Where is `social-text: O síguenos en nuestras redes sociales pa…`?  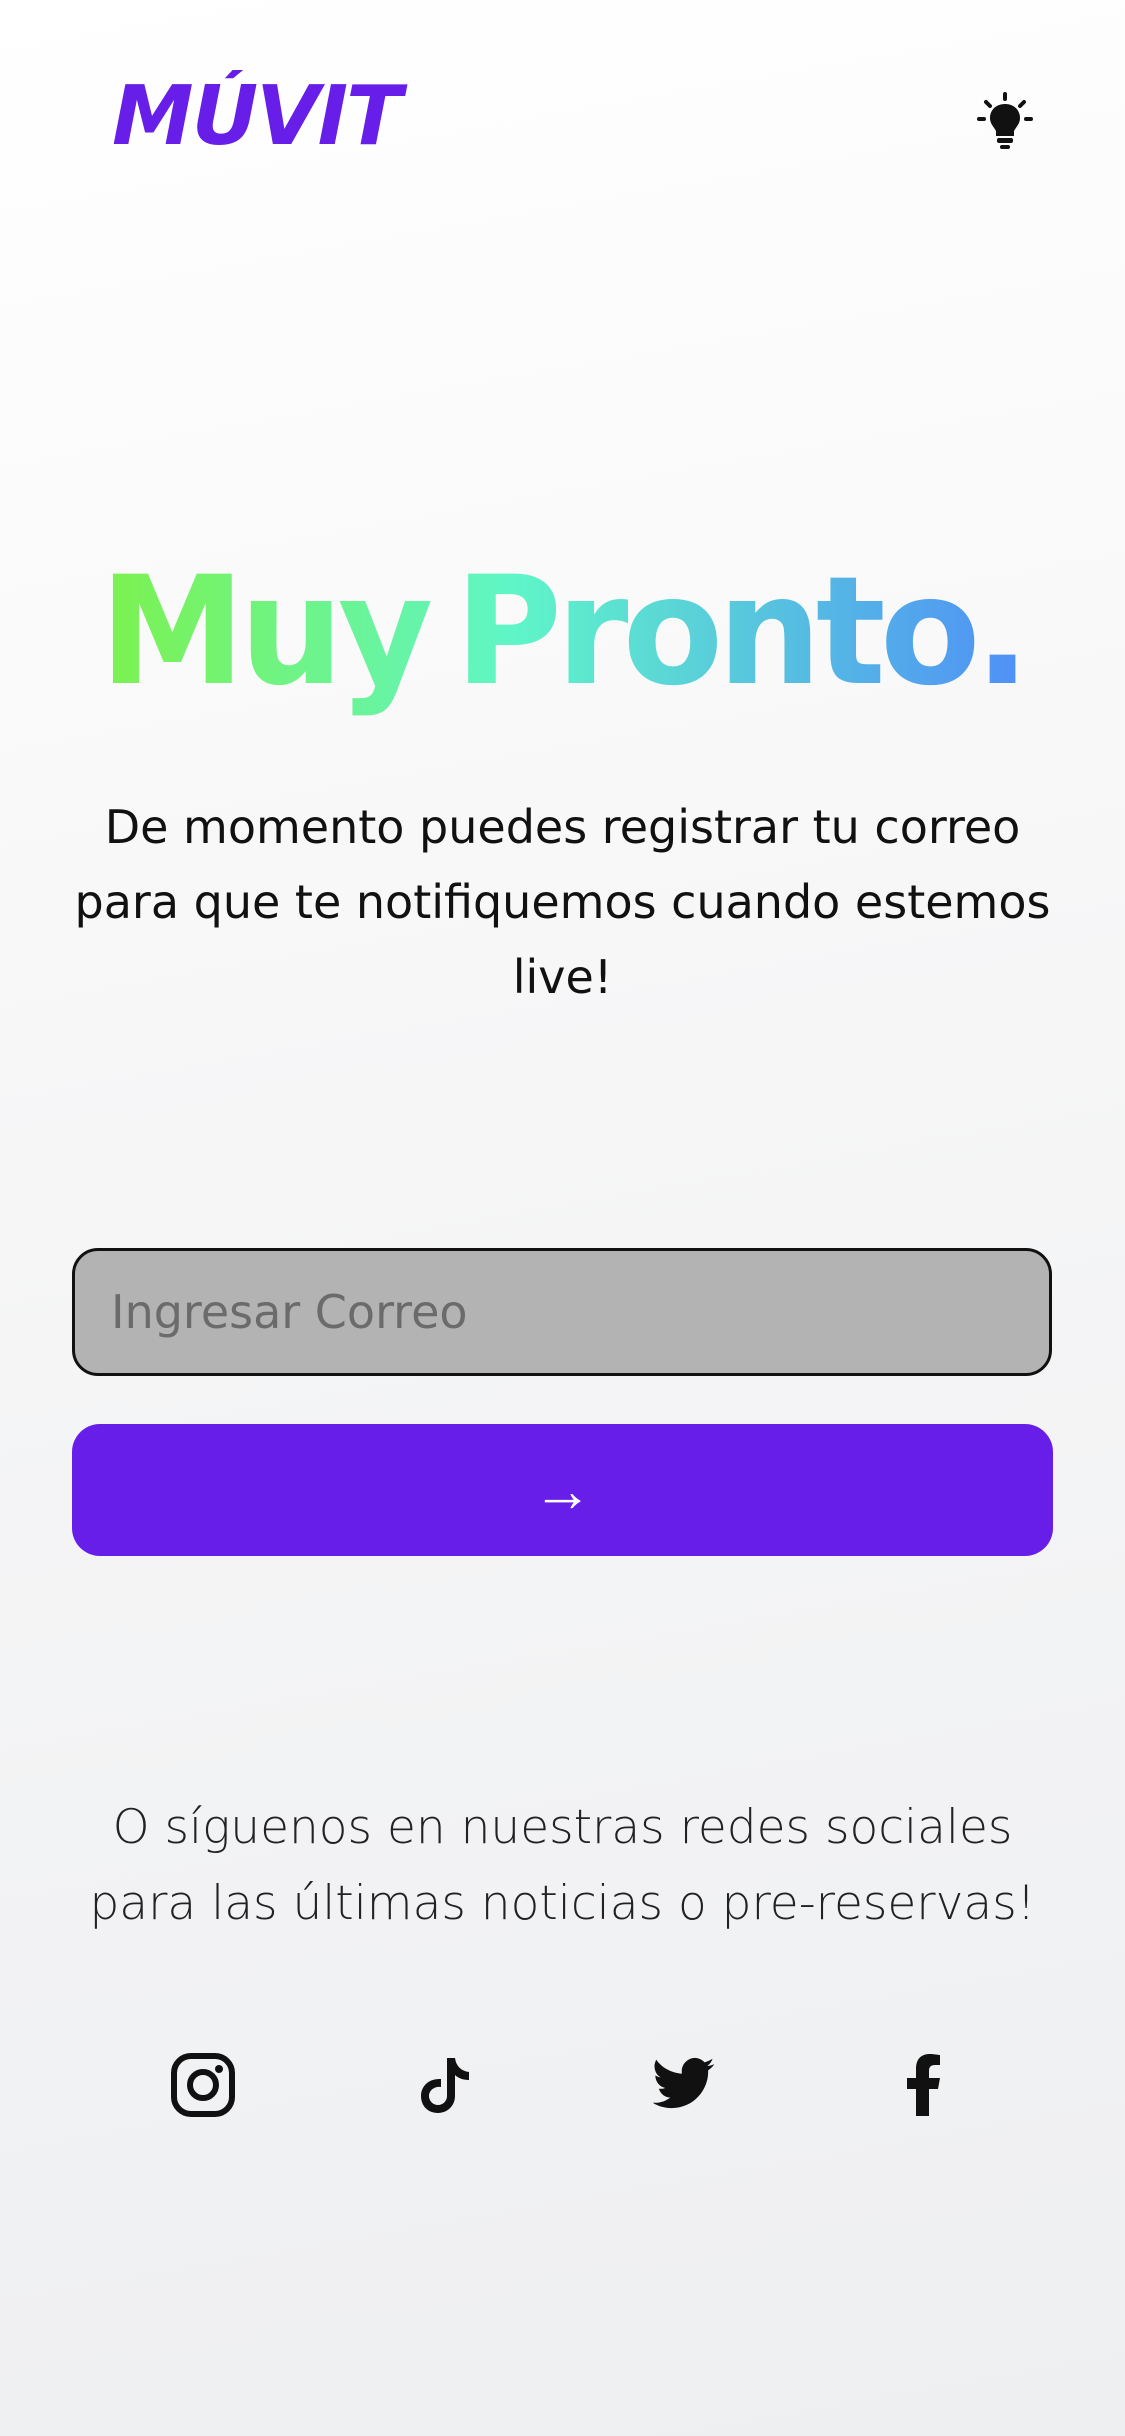 social-text: O síguenos en nuestras redes sociales pa… is located at coordinates (562, 1865).